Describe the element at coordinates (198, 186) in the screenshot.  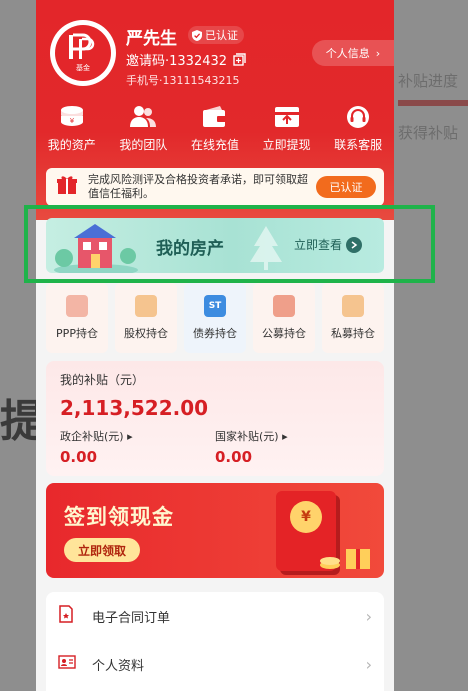
I see `notice-text: 完成风险测评及合格投资者承诺，即可领取超值信任福利。` at that location.